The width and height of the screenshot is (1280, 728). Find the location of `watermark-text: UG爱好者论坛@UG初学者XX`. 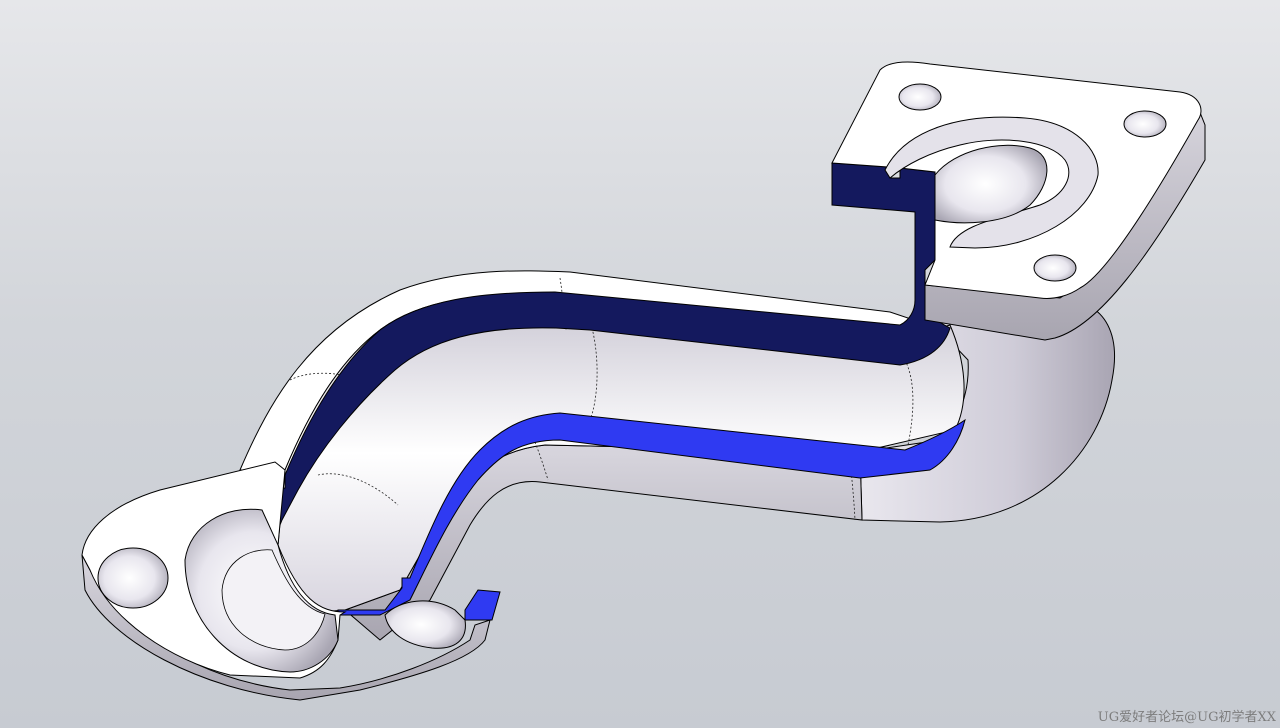

watermark-text: UG爱好者论坛@UG初学者XX is located at coordinates (1186, 717).